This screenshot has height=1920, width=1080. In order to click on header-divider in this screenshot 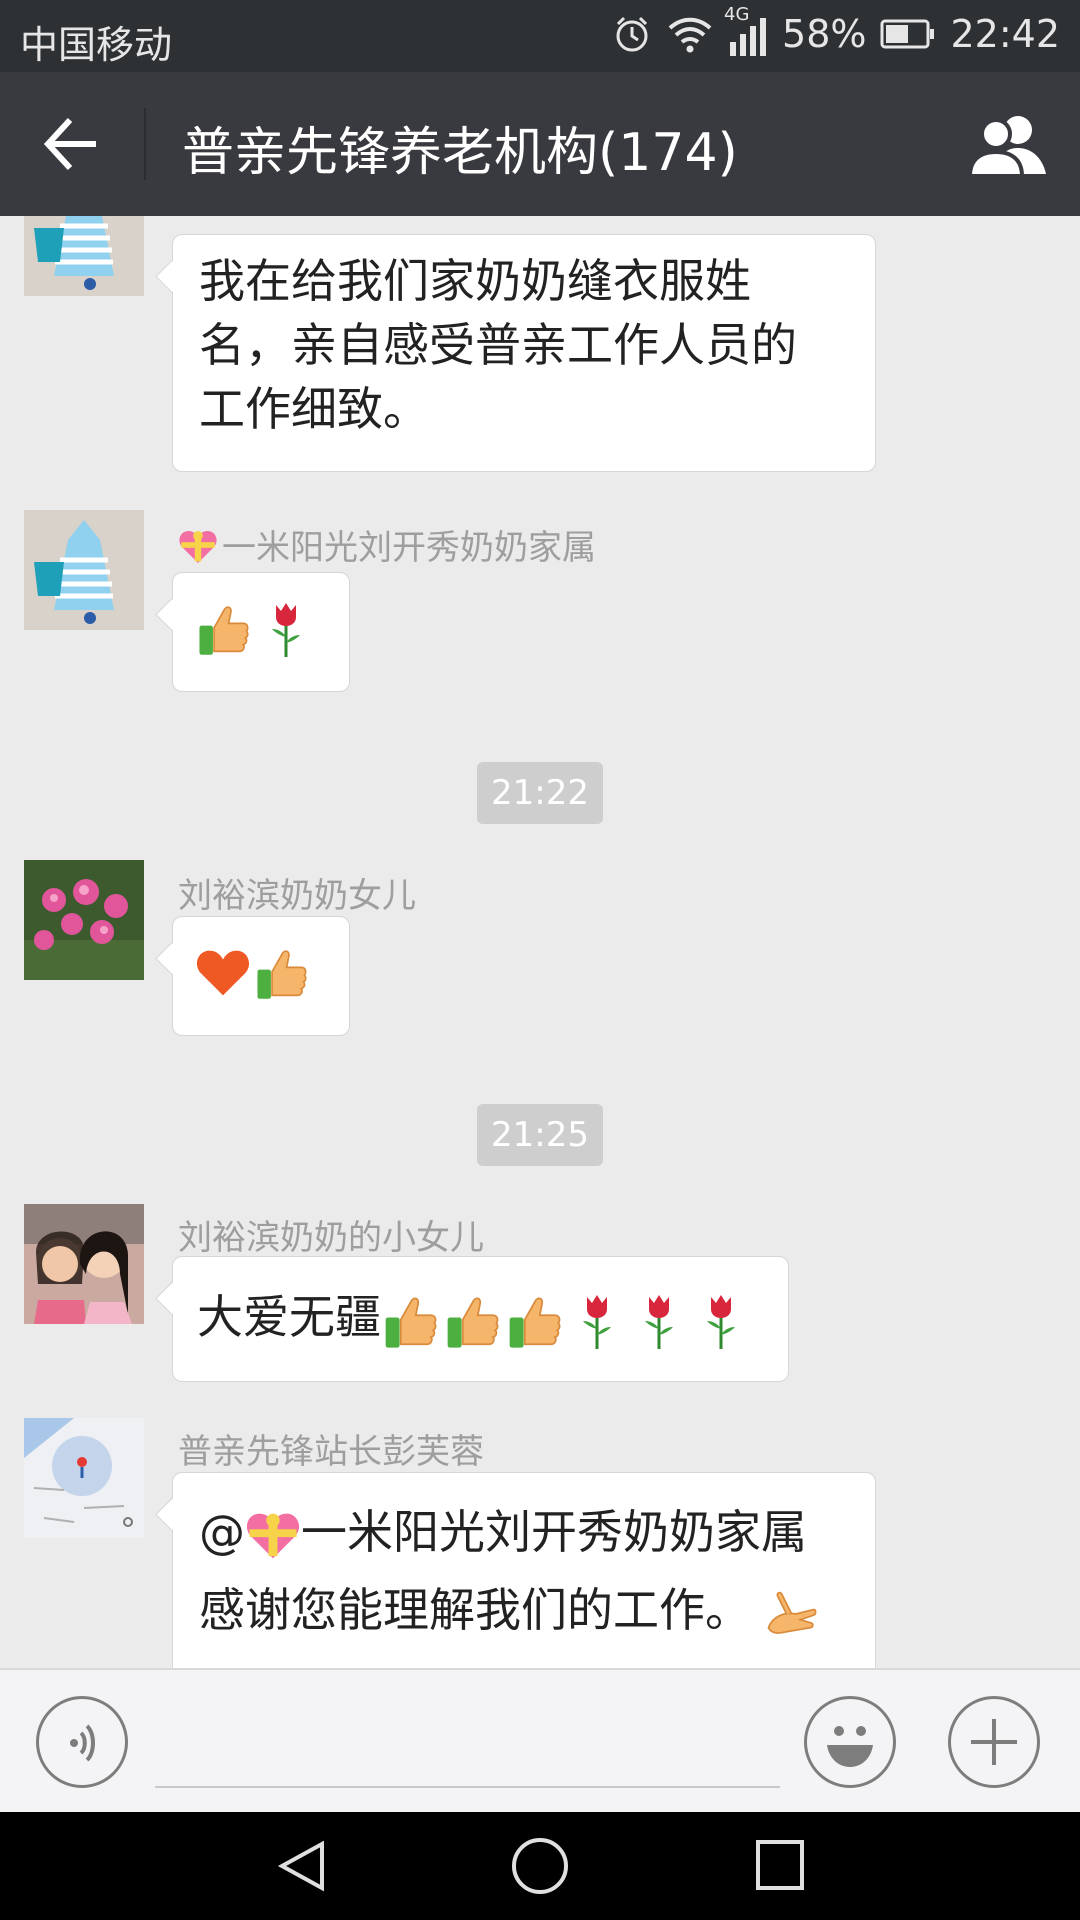, I will do `click(145, 144)`.